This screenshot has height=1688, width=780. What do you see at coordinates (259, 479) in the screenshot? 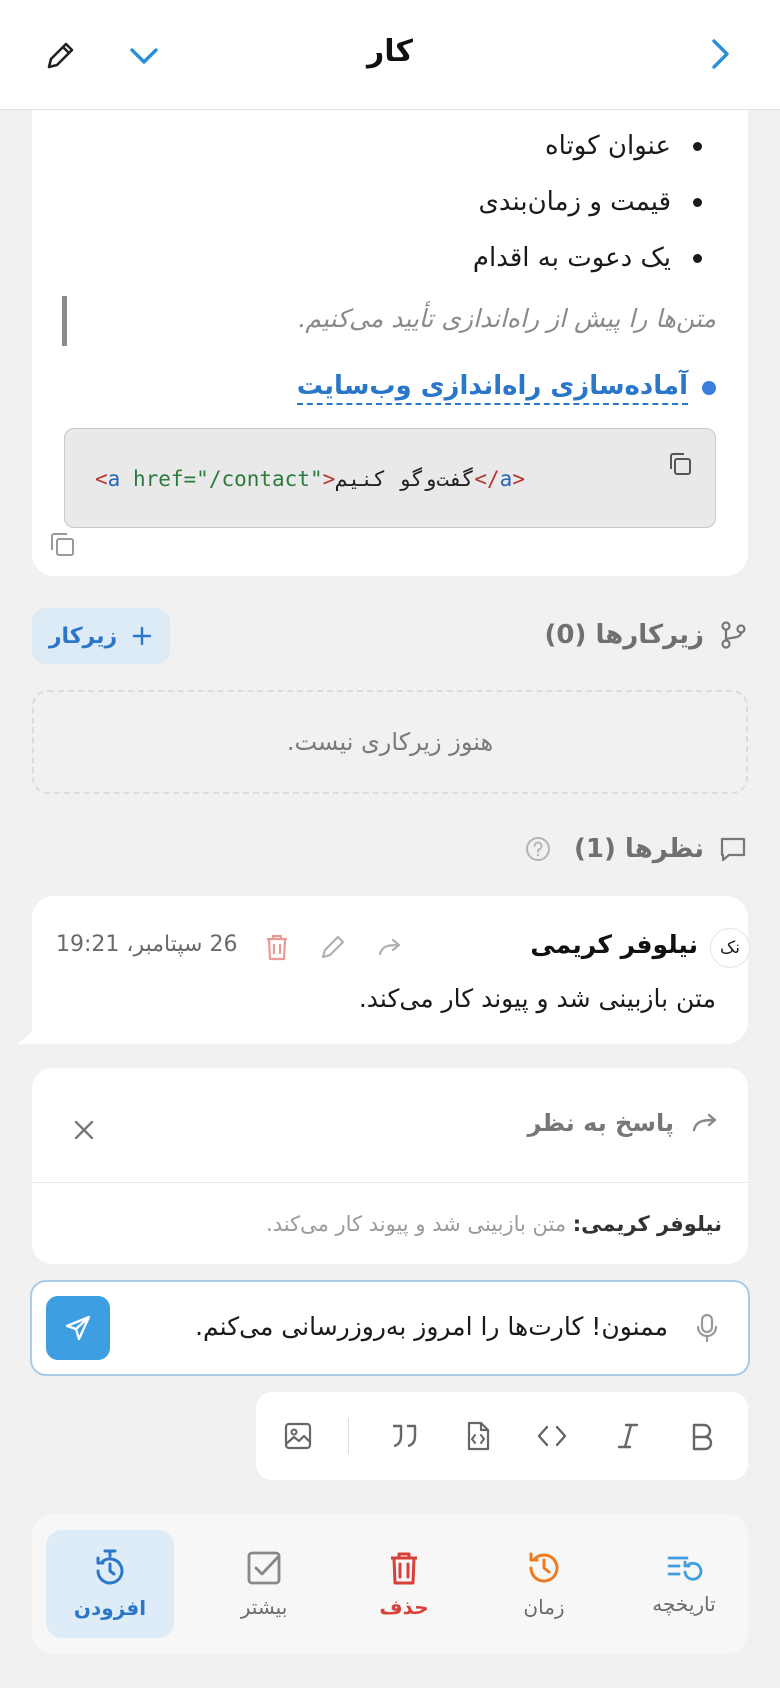
I see `code-token: "/contact"` at bounding box center [259, 479].